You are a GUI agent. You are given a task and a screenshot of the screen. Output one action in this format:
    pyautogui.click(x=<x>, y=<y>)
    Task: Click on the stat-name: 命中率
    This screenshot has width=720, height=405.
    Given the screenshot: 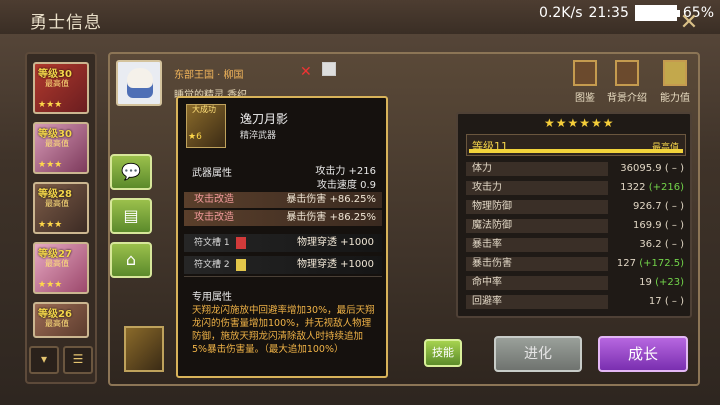 What is the action you would take?
    pyautogui.click(x=537, y=283)
    